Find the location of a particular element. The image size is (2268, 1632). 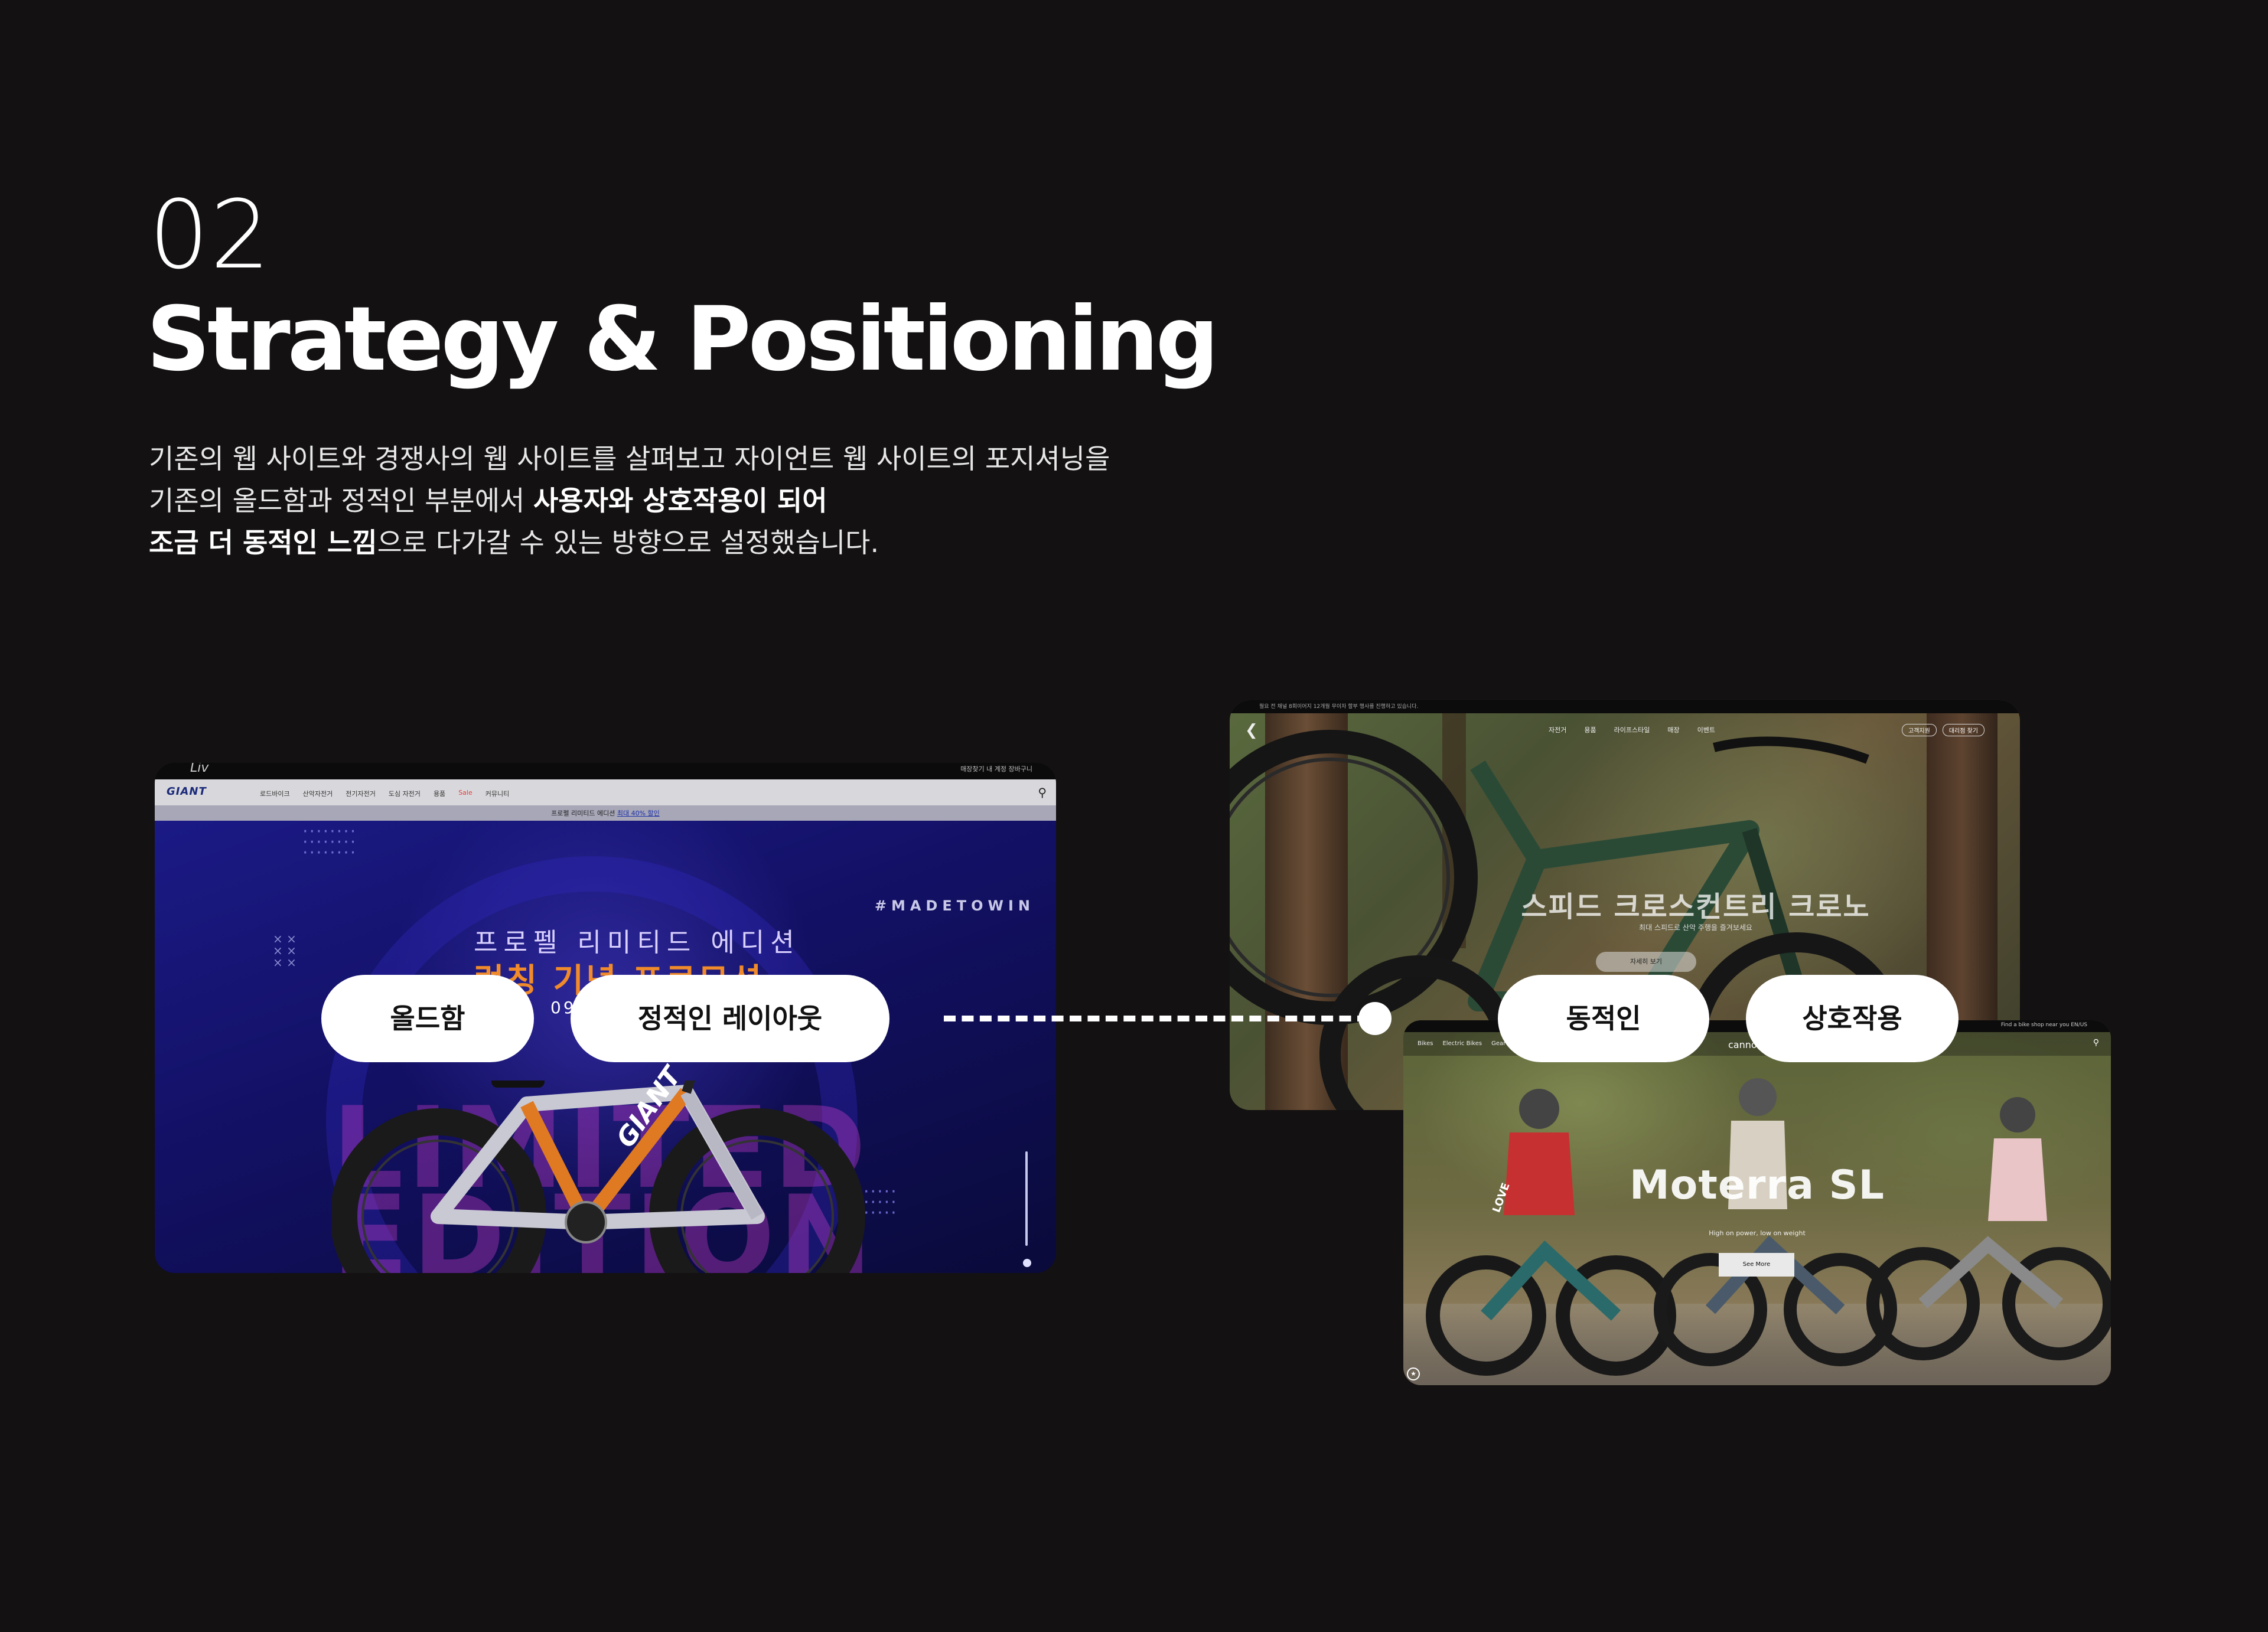

cannondale2-menu: Bikes Electric Bikes Gear is located at coordinates (1462, 1043).